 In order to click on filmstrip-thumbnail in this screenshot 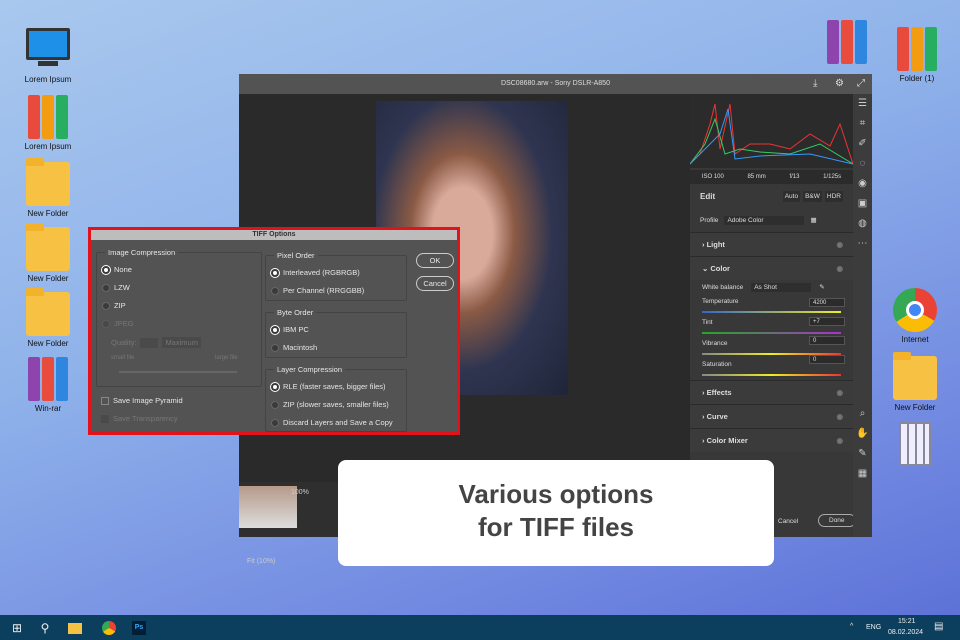, I will do `click(268, 507)`.